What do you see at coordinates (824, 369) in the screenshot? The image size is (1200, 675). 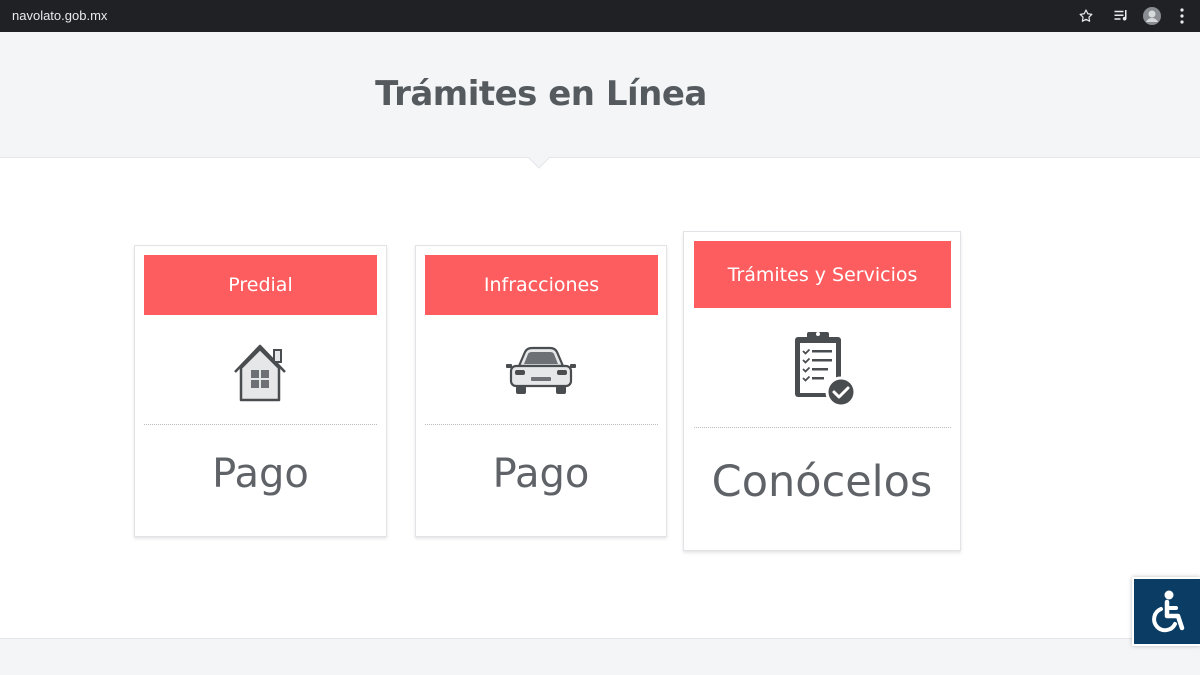 I see `clipboard-check-icon` at bounding box center [824, 369].